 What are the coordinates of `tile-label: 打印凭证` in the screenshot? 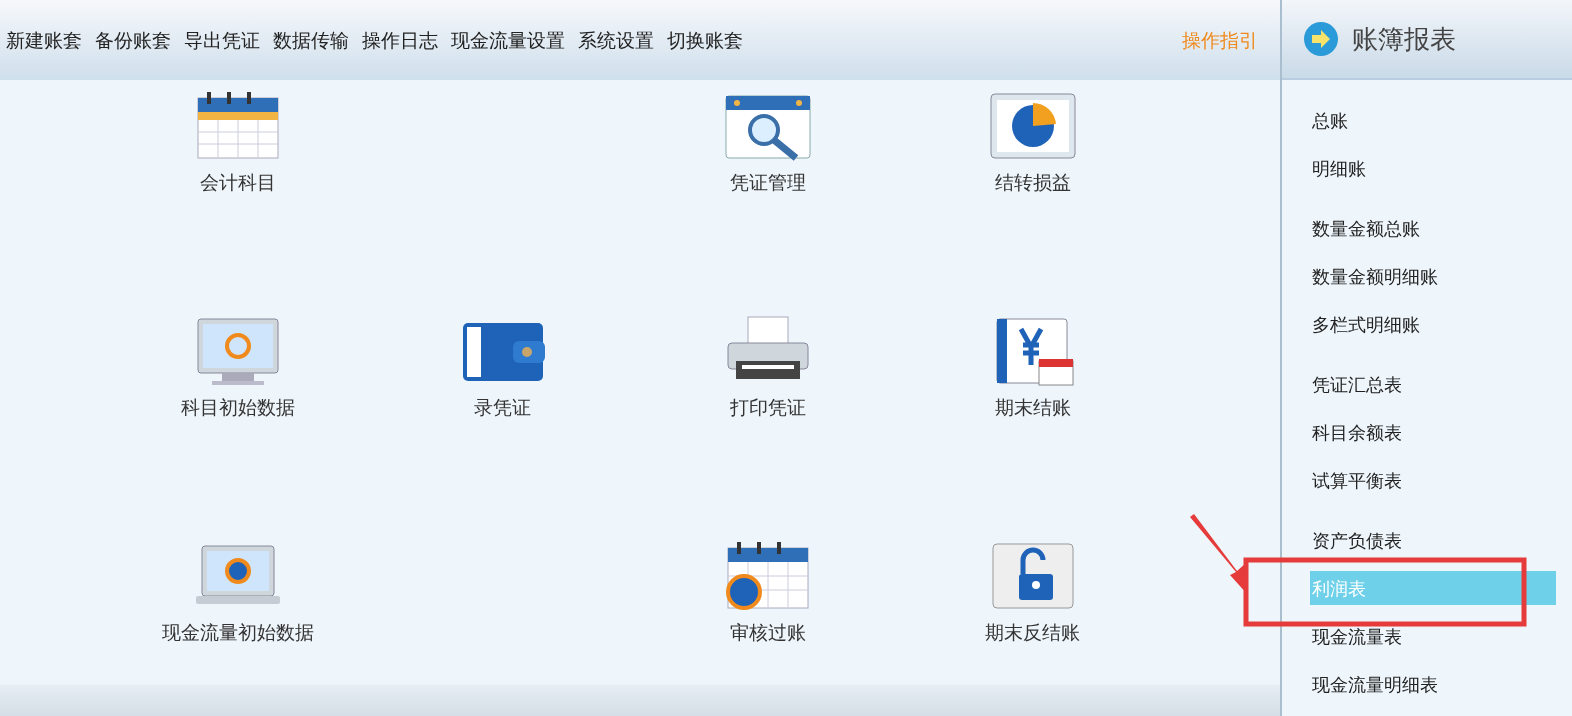 It's located at (767, 407).